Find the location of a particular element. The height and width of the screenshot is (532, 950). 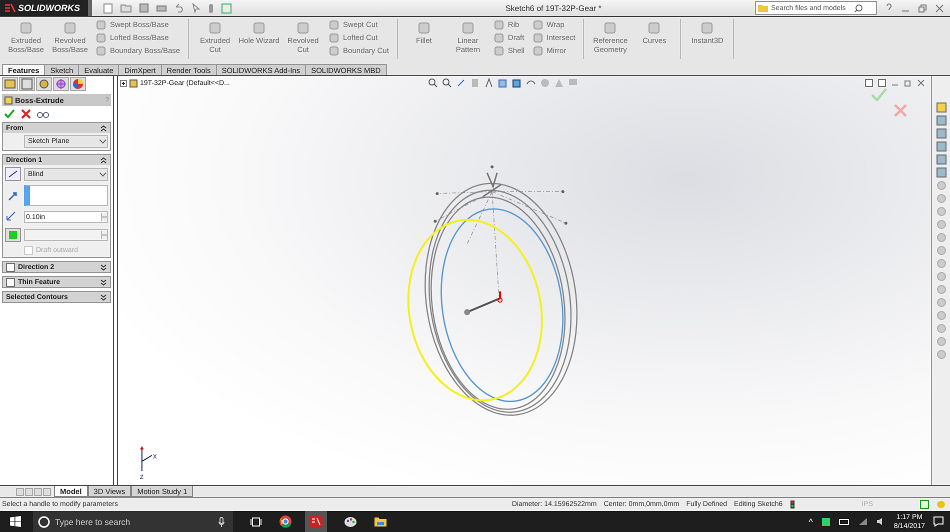

taskbar-search-box: Type here to search is located at coordinates (133, 521).